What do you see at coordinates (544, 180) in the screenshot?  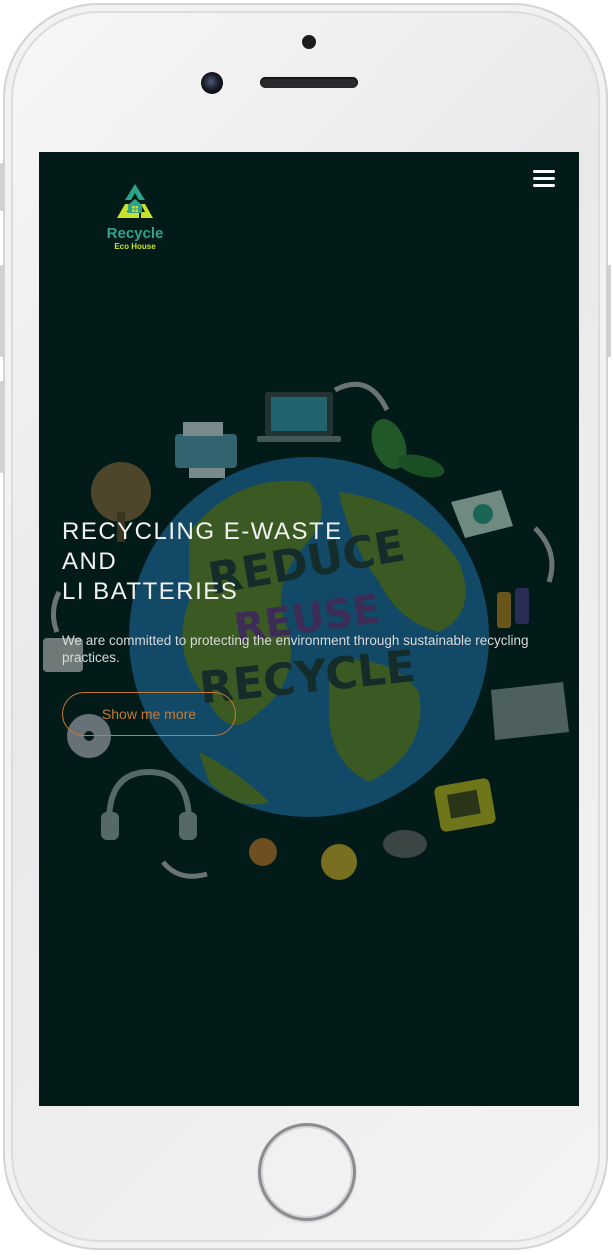 I see `hamburger-menu-icon` at bounding box center [544, 180].